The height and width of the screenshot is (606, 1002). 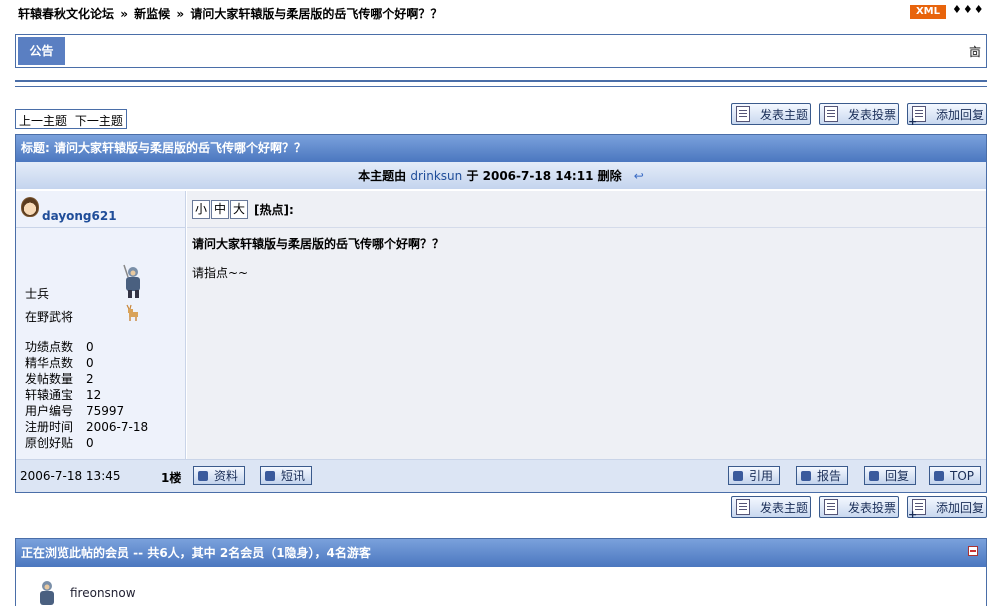 I want to click on post-date: 2006-7-18 13:45, so click(x=70, y=476).